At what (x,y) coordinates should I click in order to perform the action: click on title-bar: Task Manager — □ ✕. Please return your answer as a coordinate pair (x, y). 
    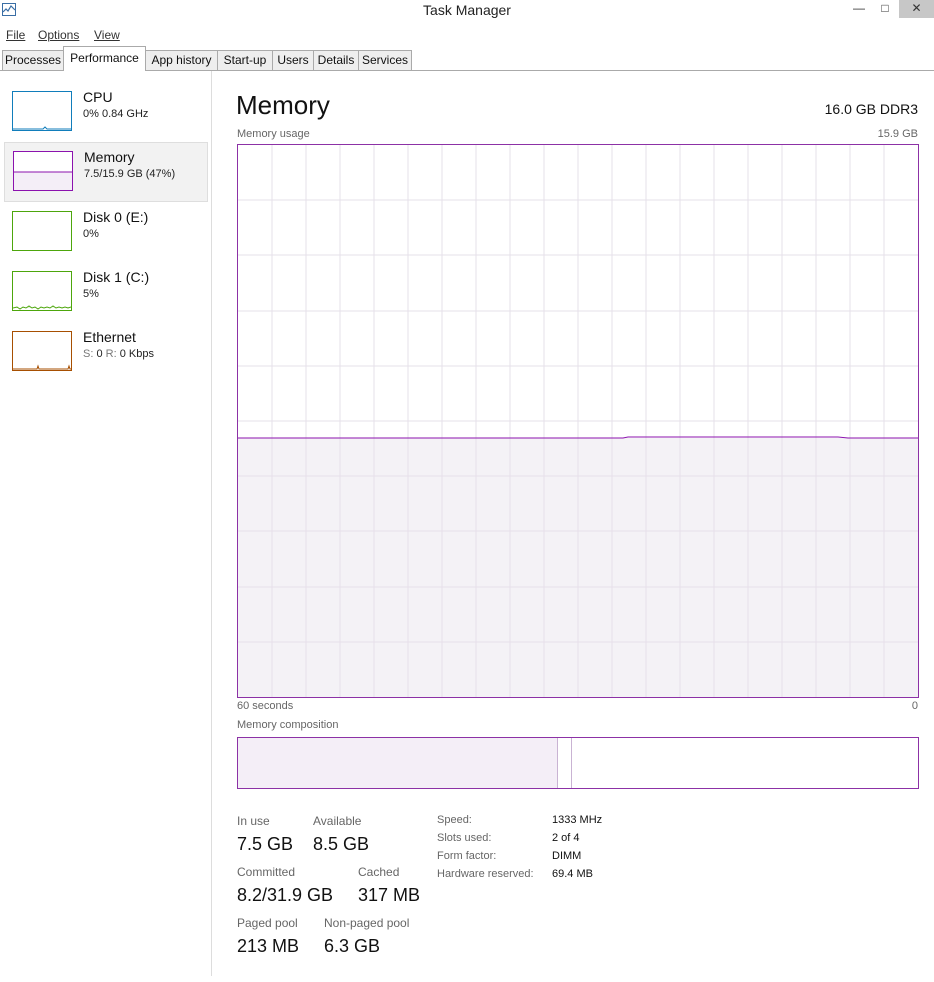
    Looking at the image, I should click on (467, 11).